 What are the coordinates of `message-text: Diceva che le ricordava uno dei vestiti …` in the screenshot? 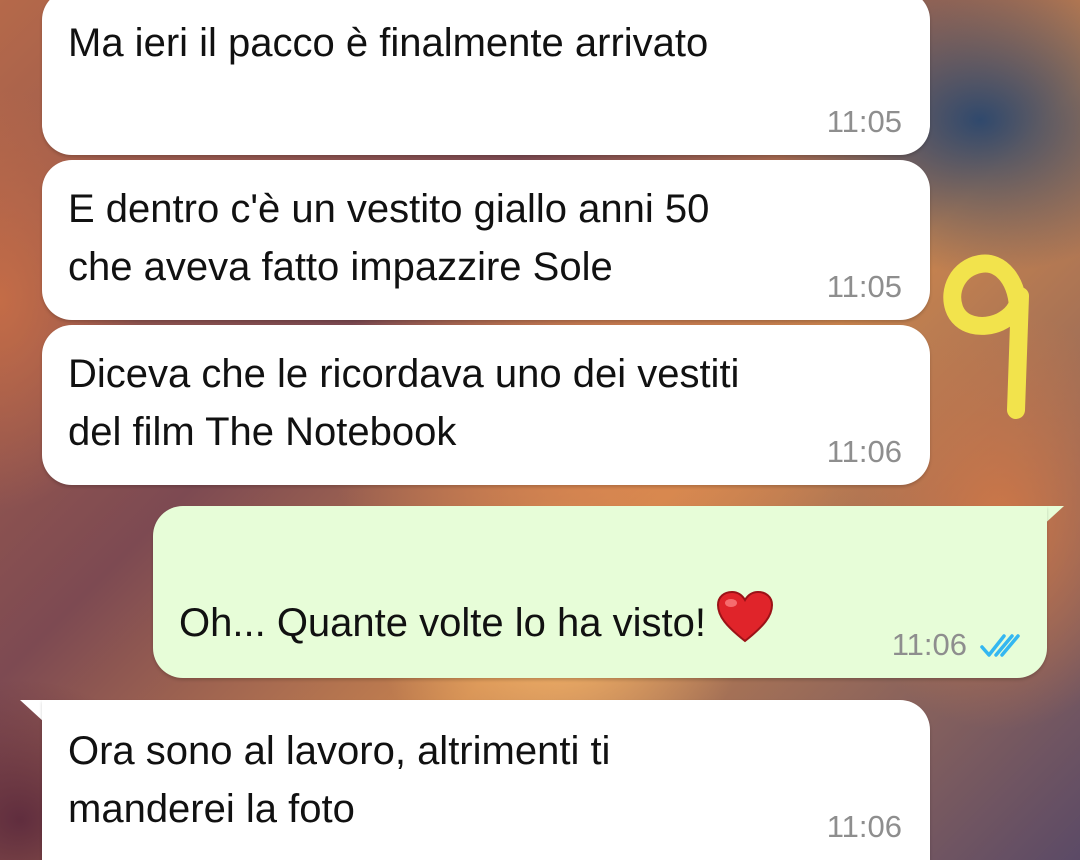 It's located at (404, 403).